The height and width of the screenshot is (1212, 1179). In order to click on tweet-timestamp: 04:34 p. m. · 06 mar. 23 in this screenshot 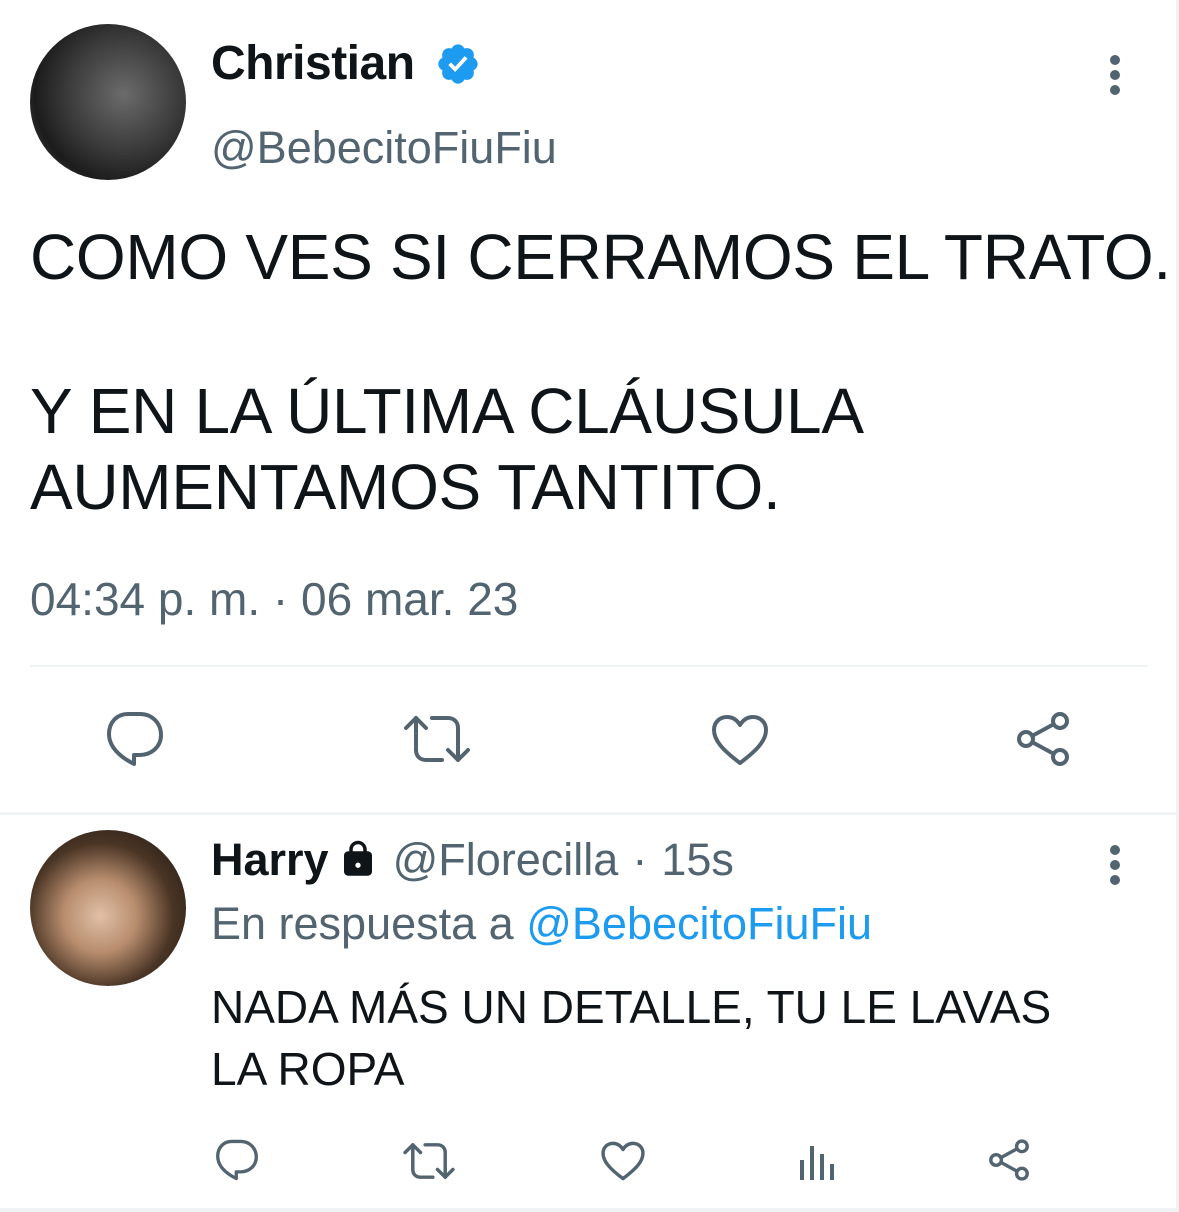, I will do `click(274, 599)`.